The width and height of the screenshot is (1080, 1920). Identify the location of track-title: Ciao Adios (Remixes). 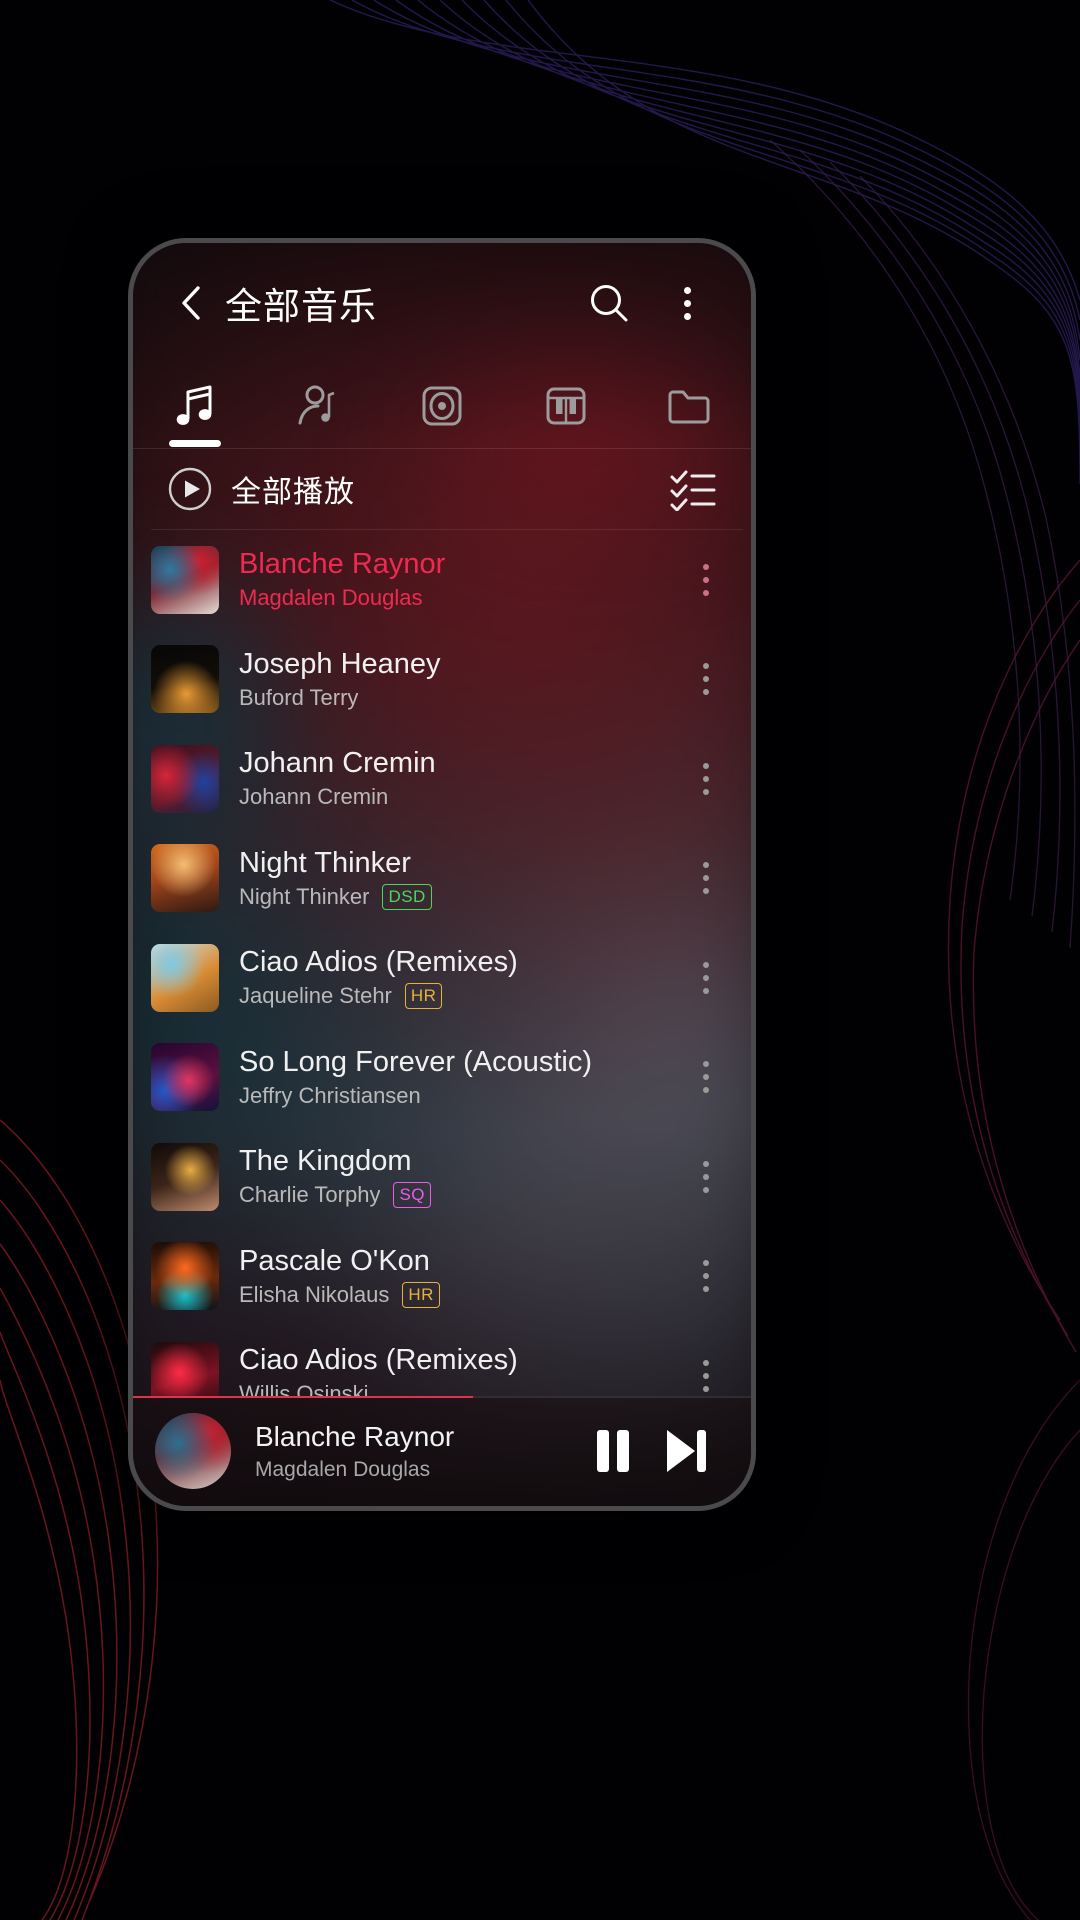
(378, 1360).